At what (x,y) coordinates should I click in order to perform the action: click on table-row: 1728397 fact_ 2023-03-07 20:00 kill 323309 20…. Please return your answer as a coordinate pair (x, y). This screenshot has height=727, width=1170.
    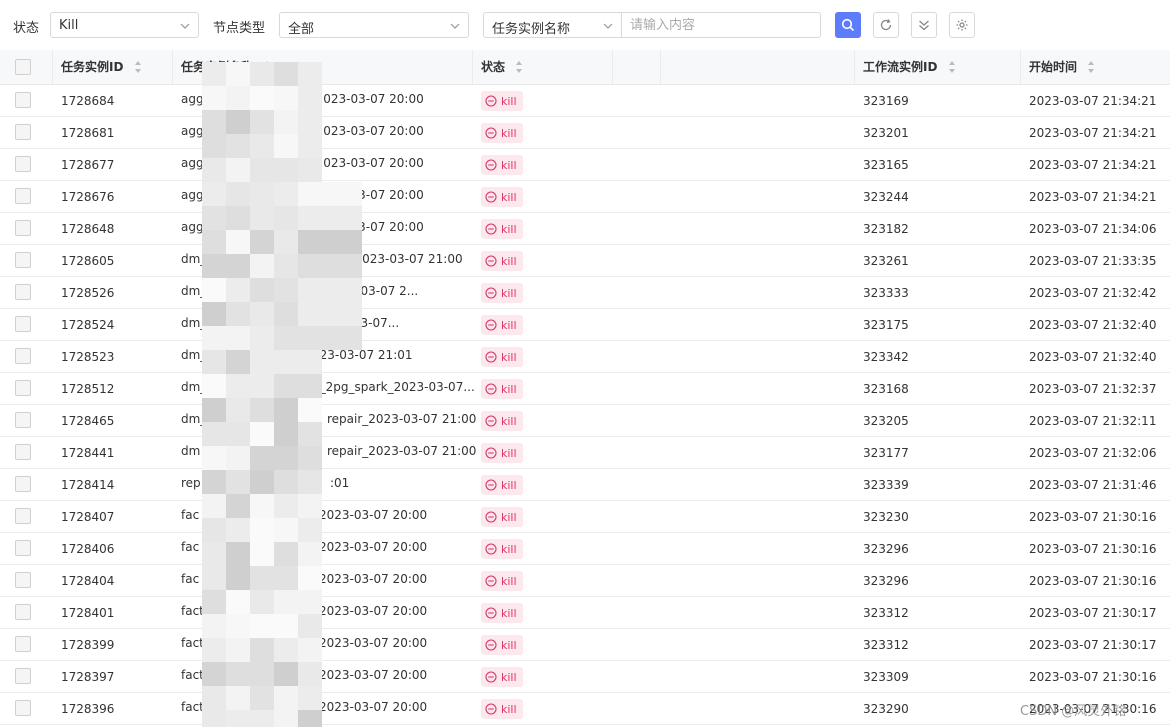
    Looking at the image, I should click on (585, 677).